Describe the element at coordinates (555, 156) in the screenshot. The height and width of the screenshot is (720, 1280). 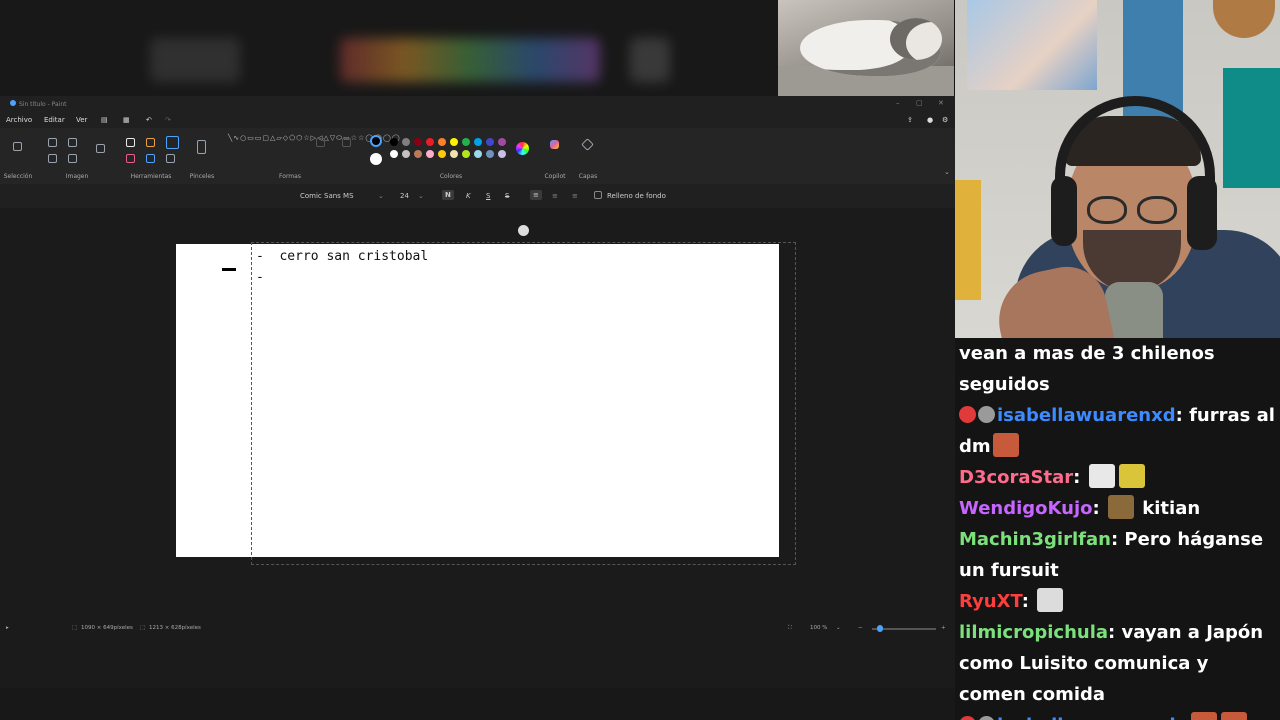
I see `group-copilot: Copilot` at that location.